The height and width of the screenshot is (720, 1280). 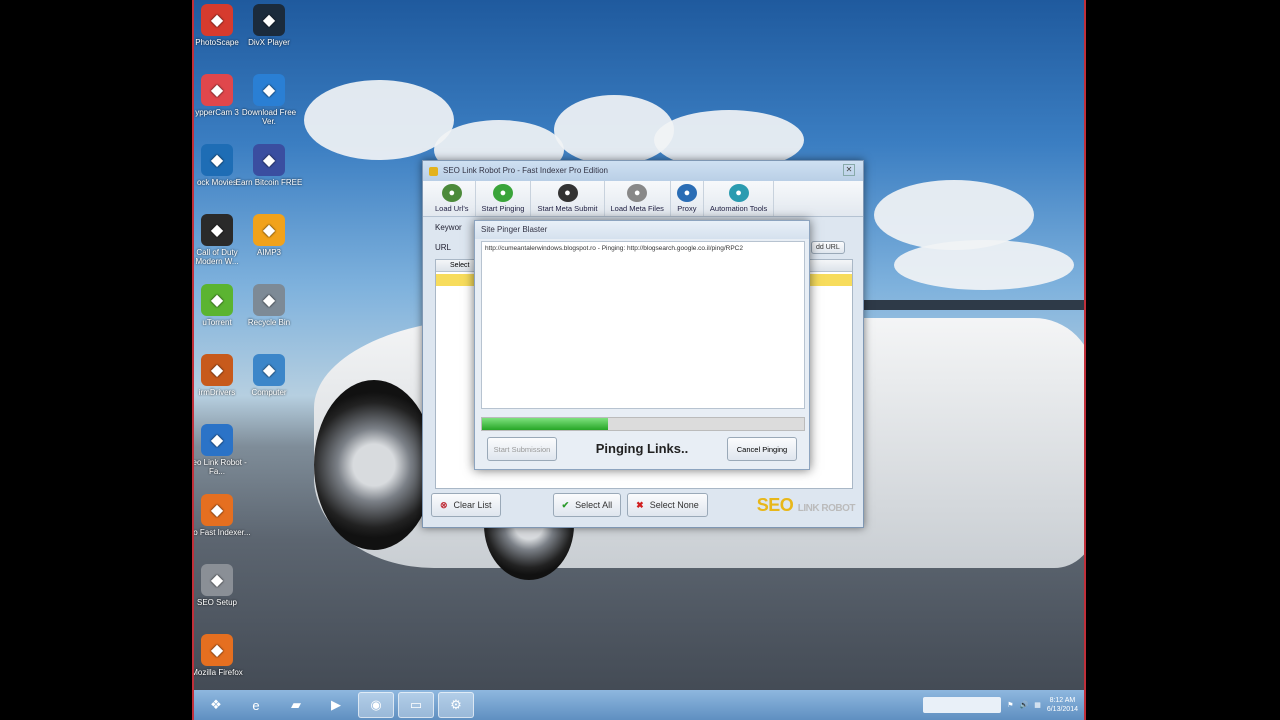 What do you see at coordinates (456, 705) in the screenshot?
I see `seo-robot-icon: ⚙` at bounding box center [456, 705].